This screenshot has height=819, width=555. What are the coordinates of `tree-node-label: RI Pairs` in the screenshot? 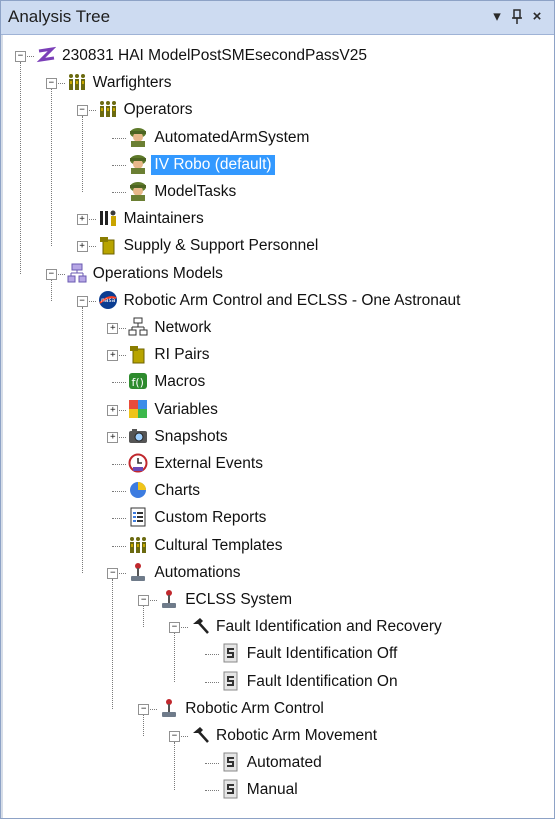 It's located at (181, 355).